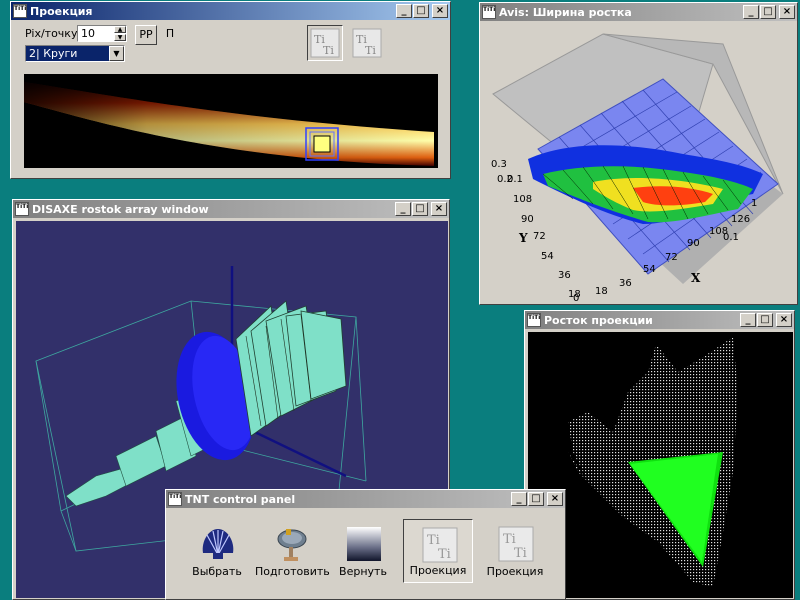  I want to click on x-tick-label: 18, so click(601, 291).